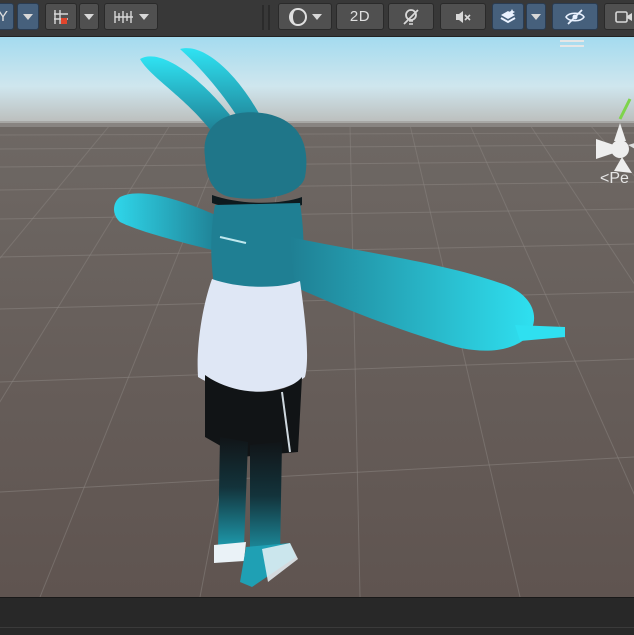 Image resolution: width=634 pixels, height=635 pixels. I want to click on camera-icon, so click(623, 16).